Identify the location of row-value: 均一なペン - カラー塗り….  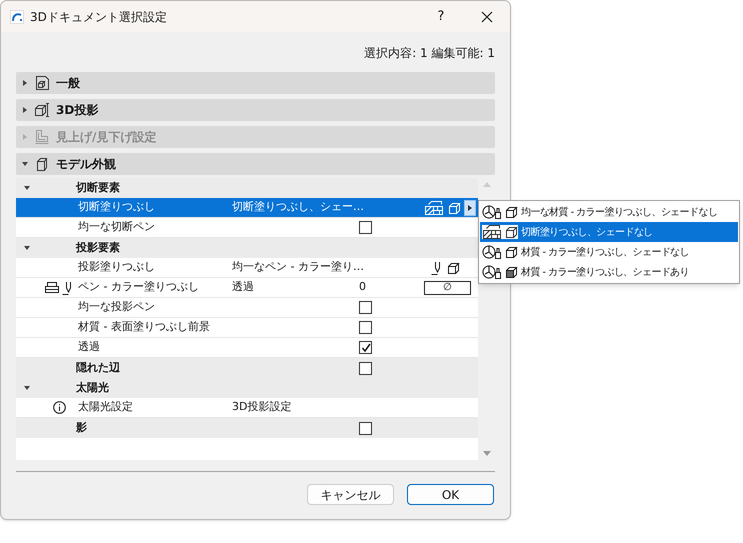
(298, 267).